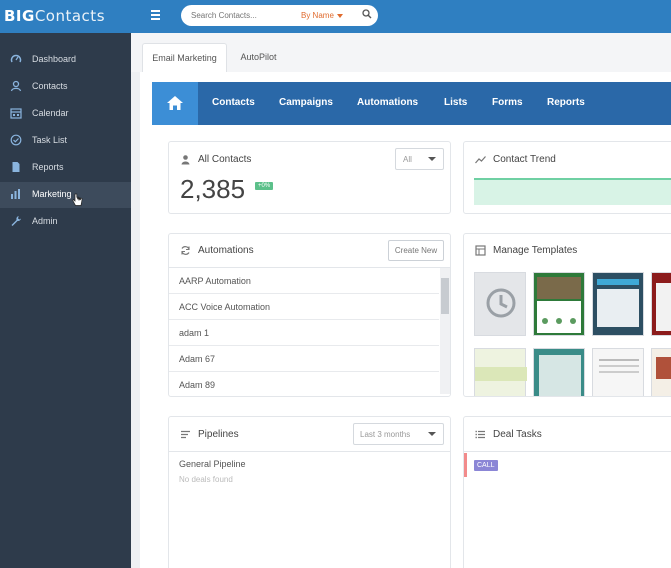 Image resolution: width=671 pixels, height=568 pixels. Describe the element at coordinates (304, 333) in the screenshot. I see `automation-item: adam 1` at that location.